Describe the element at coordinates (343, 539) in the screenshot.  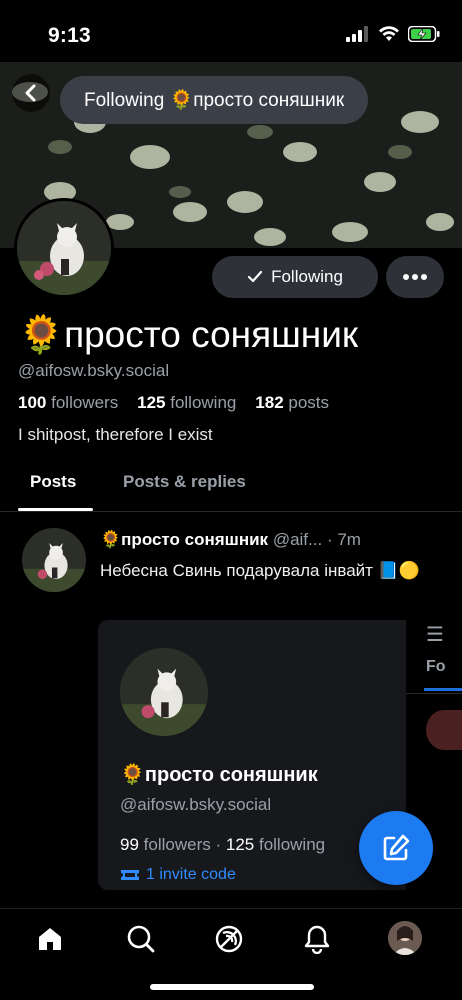
I see `post-timestamp: · 7m` at that location.